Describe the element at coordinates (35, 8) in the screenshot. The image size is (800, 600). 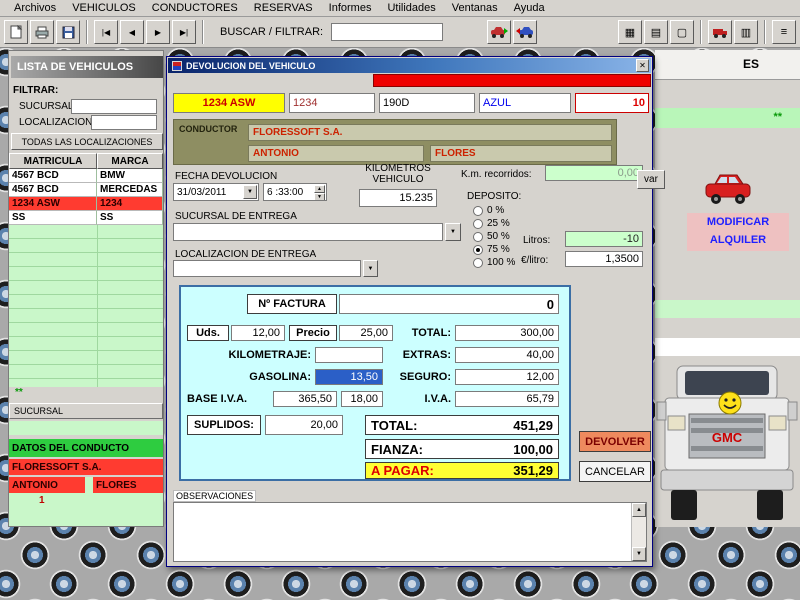
I see `menu-archivos: Archivos` at that location.